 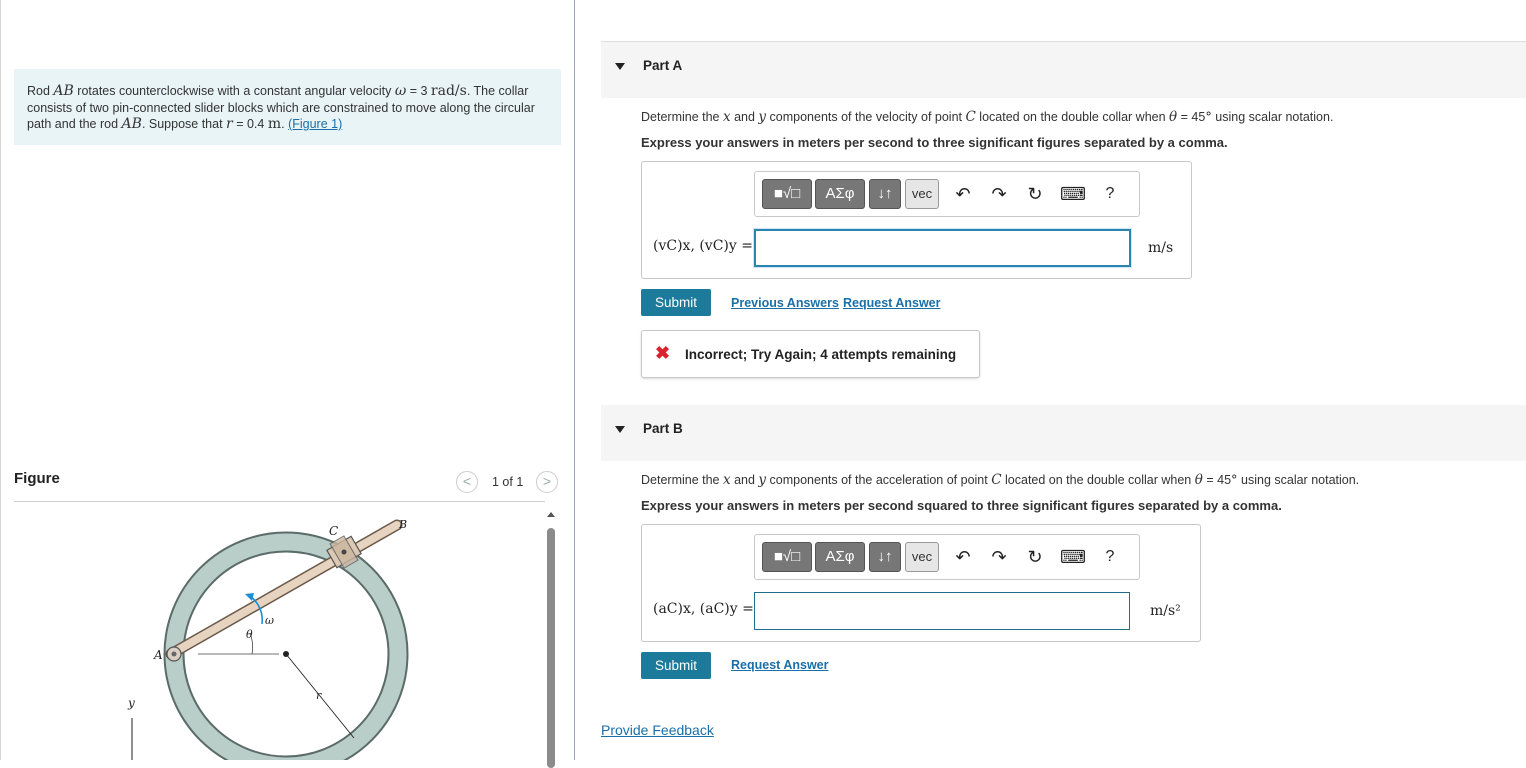 What do you see at coordinates (249, 597) in the screenshot?
I see `omega-arrowhead` at bounding box center [249, 597].